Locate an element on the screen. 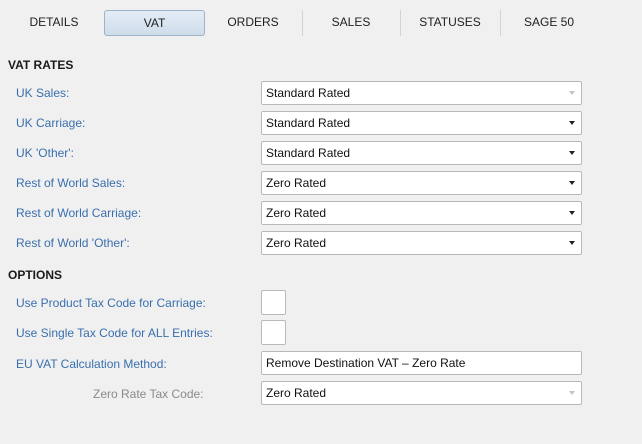 Image resolution: width=642 pixels, height=444 pixels. row-carriage-select: Zero Rated is located at coordinates (421, 213).